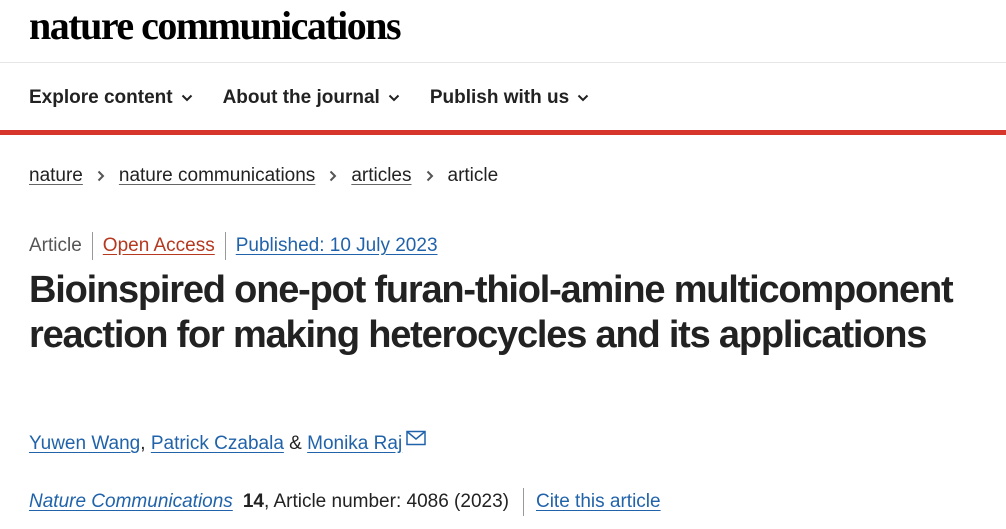 The image size is (1006, 529). Describe the element at coordinates (56, 176) in the screenshot. I see `breadcrumb-nature: nature` at that location.